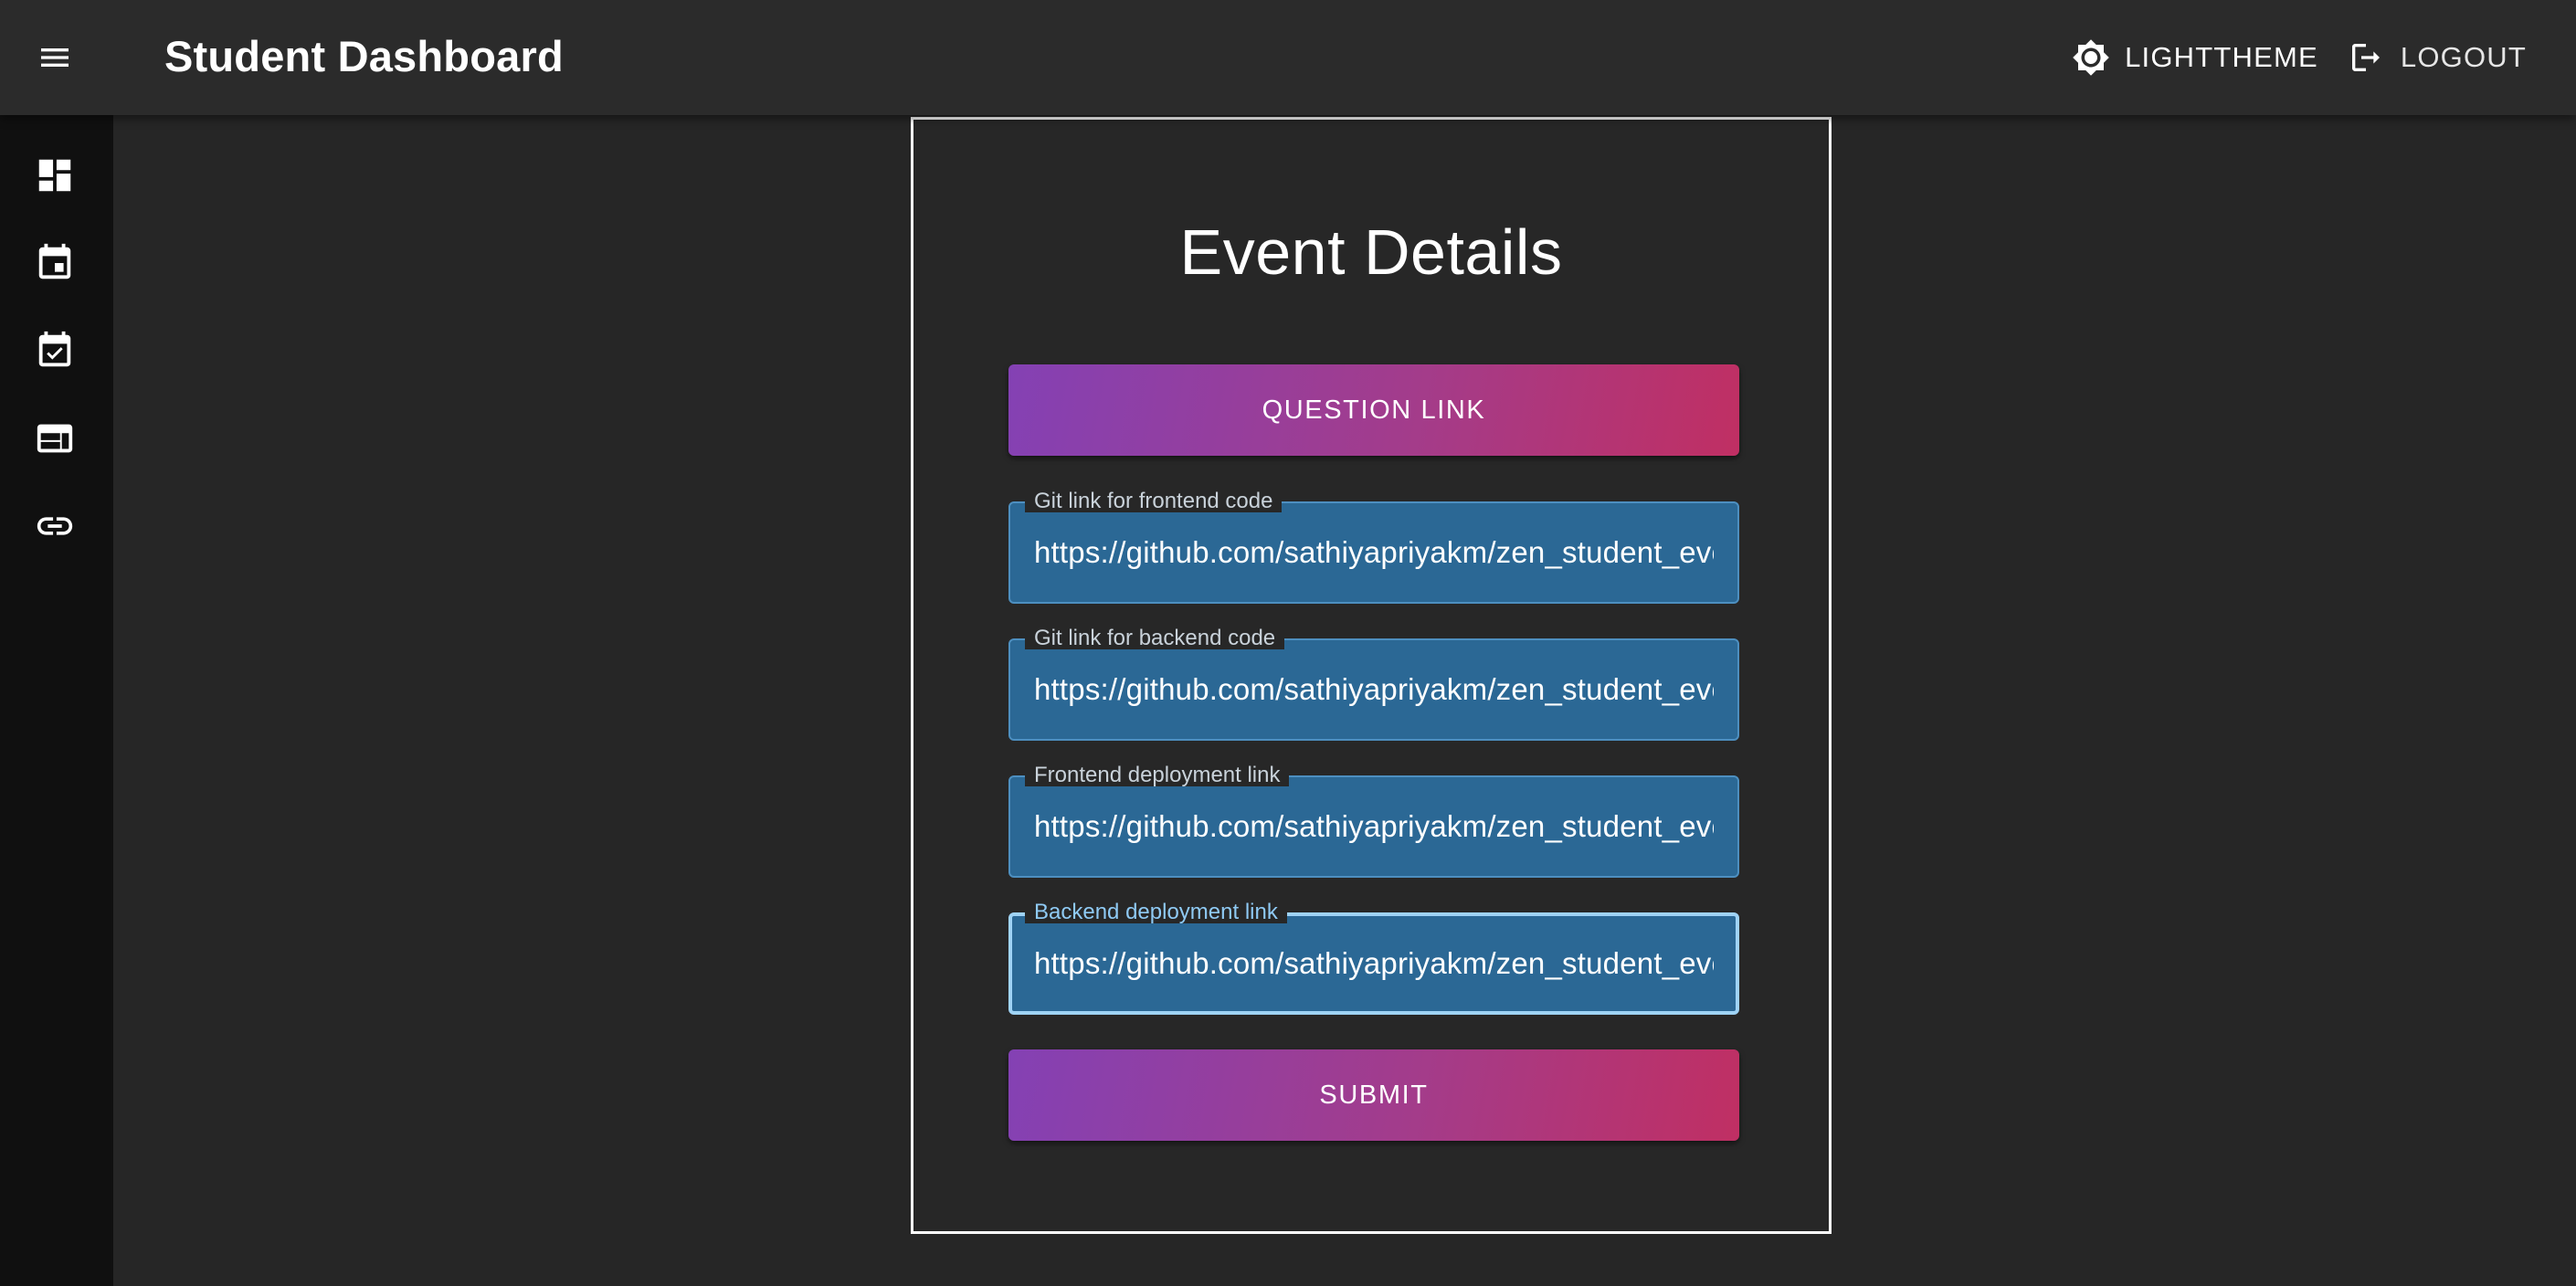  Describe the element at coordinates (1371, 252) in the screenshot. I see `page-title: Event Details` at that location.